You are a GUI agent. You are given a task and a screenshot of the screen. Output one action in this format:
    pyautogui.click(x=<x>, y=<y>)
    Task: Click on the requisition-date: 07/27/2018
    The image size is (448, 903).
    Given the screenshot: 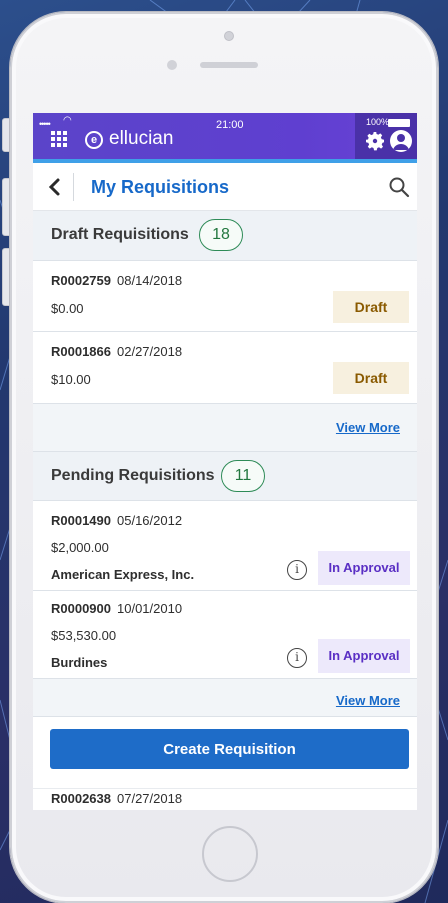 What is the action you would take?
    pyautogui.click(x=150, y=798)
    